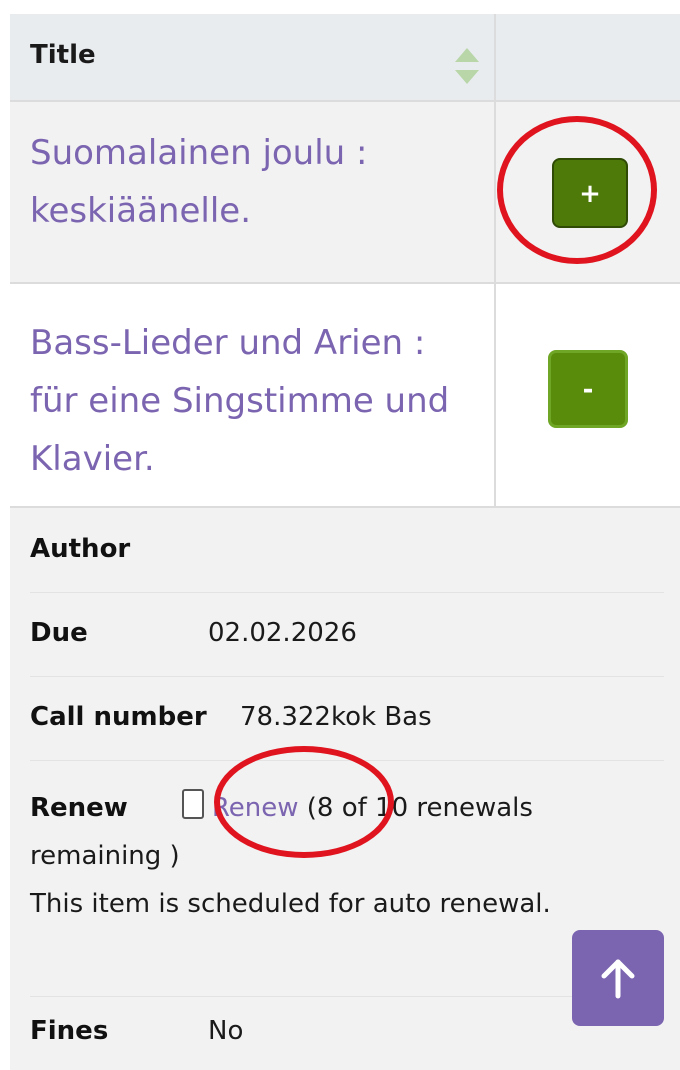  I want to click on fines-label: Fines, so click(69, 1031).